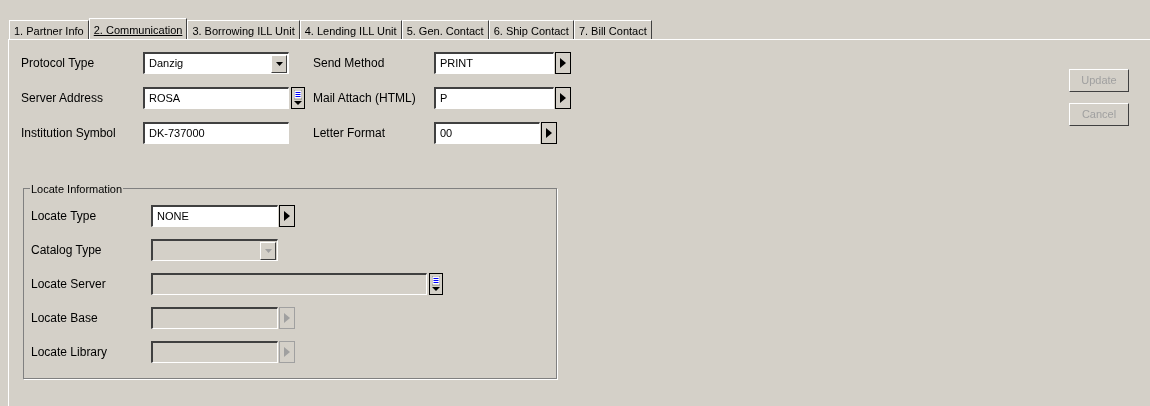 The image size is (1150, 406). Describe the element at coordinates (67, 250) in the screenshot. I see `field-label: Catalog Type` at that location.